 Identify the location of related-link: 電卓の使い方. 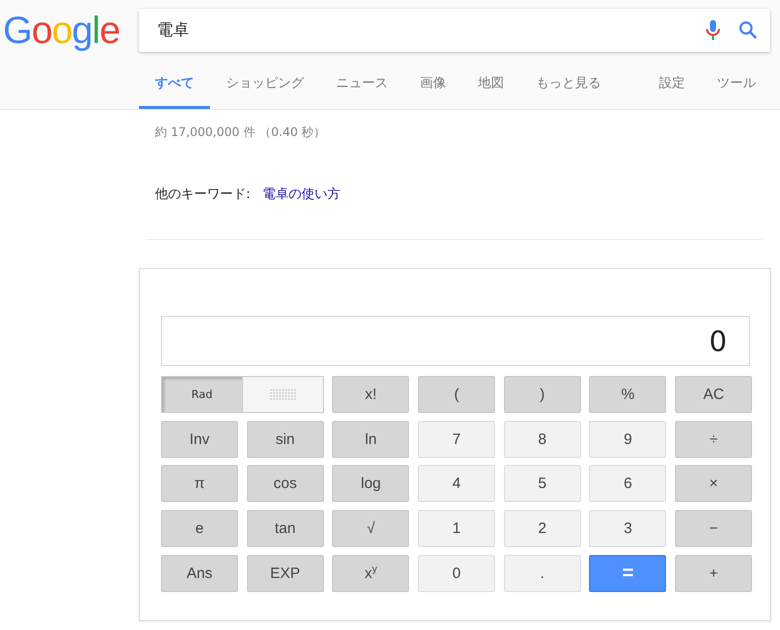
(301, 194).